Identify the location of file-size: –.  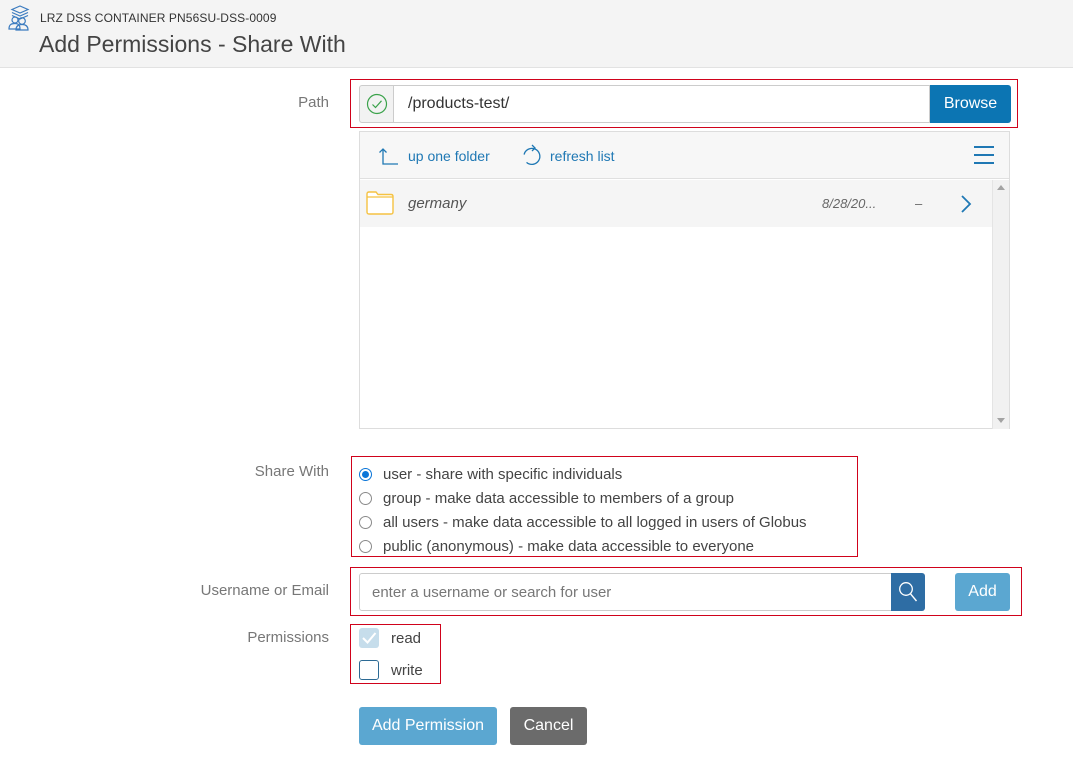
(919, 203).